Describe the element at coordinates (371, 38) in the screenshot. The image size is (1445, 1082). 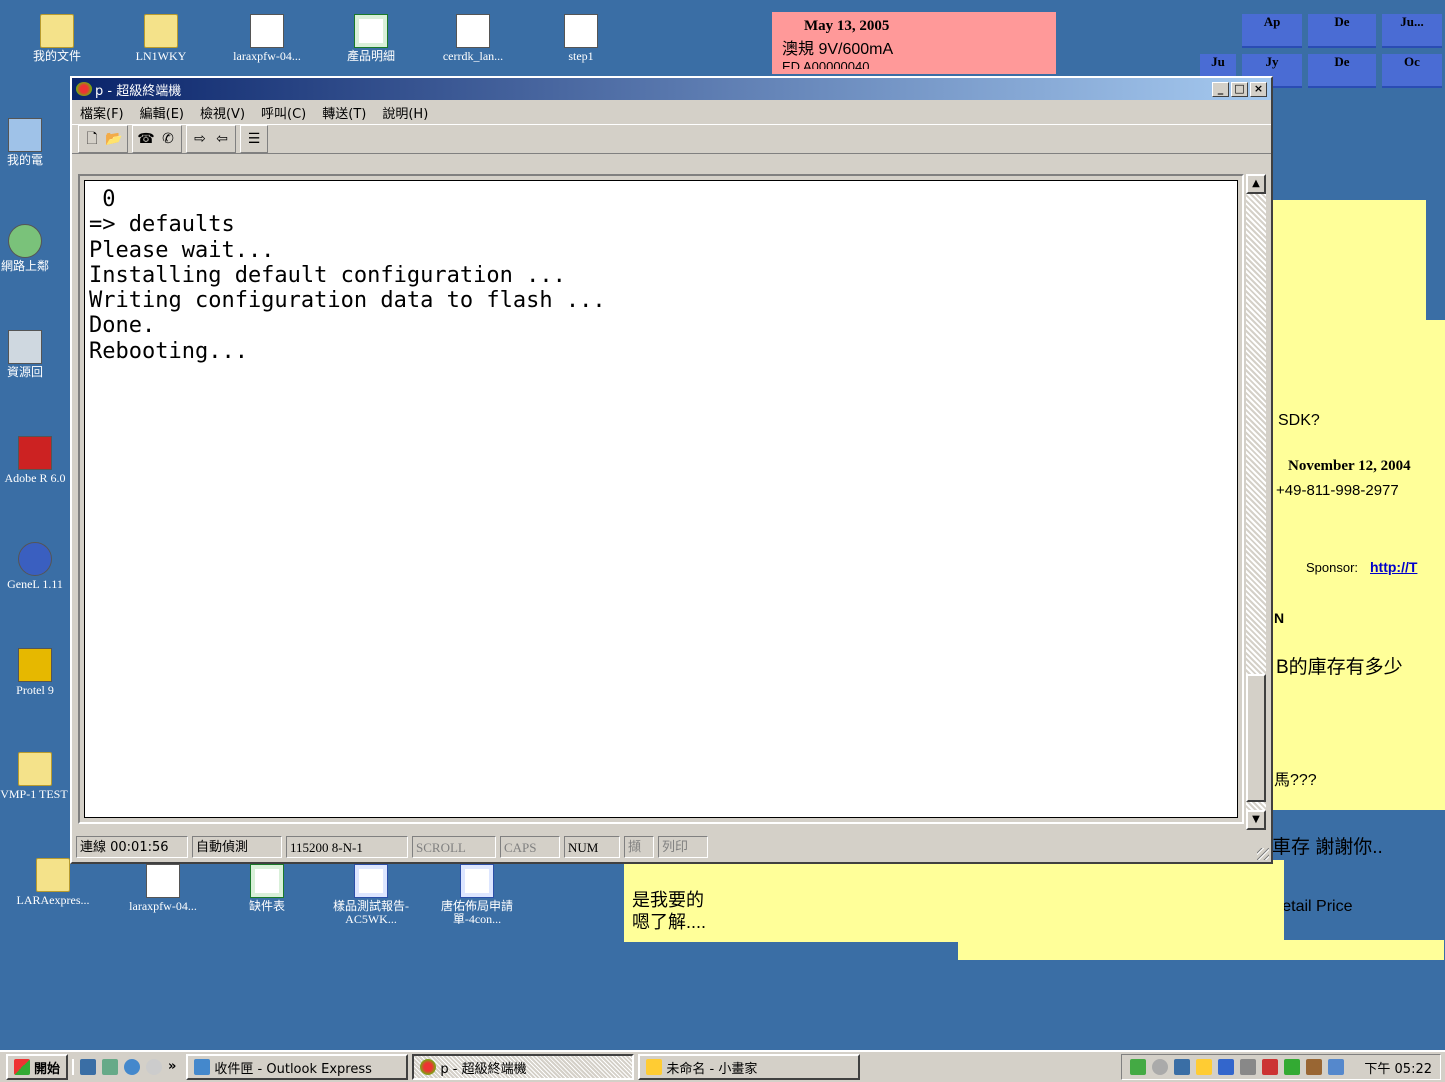
I see `desktop-icon-product-list: 產品明細` at that location.